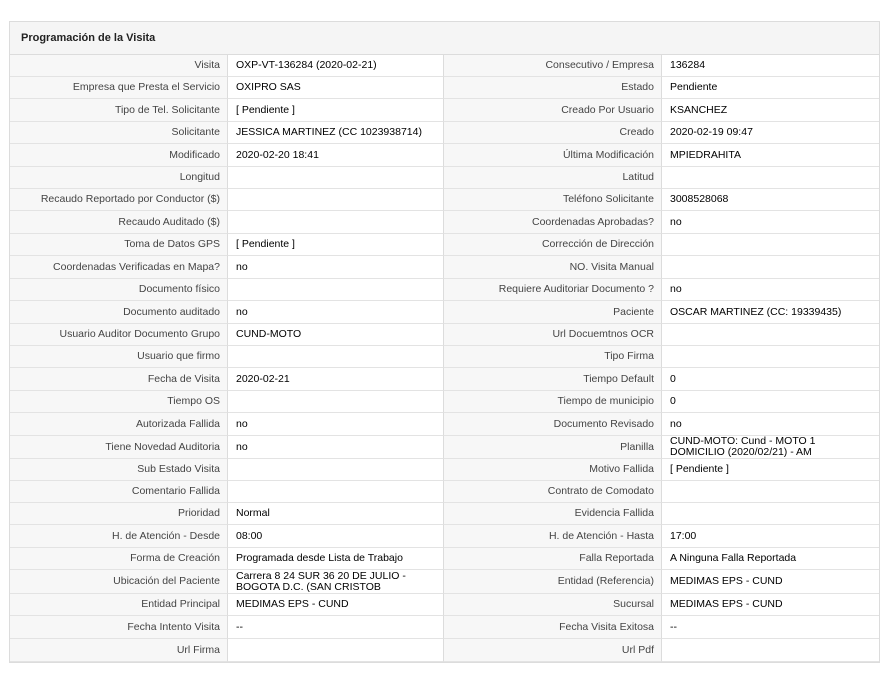  What do you see at coordinates (770, 650) in the screenshot?
I see `url-pdf-value` at bounding box center [770, 650].